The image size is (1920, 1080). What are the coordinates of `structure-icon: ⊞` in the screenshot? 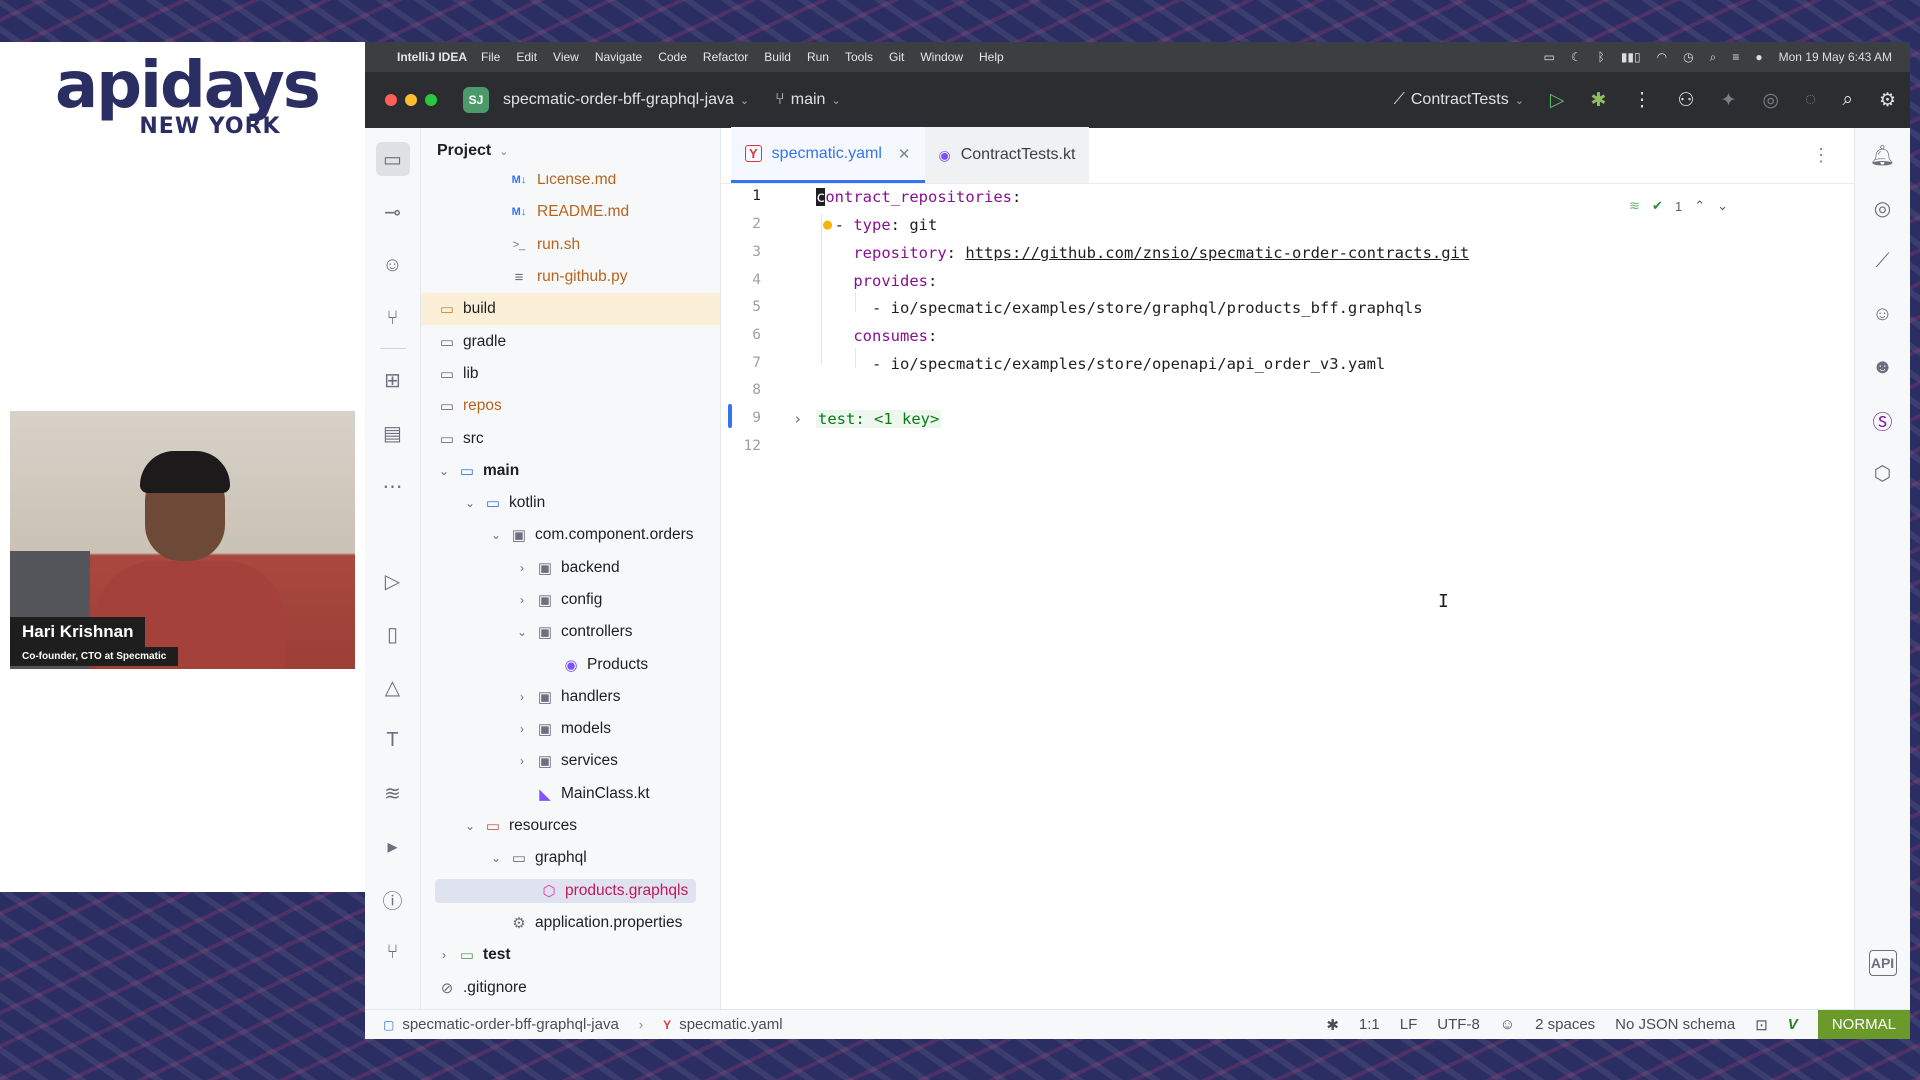 It's located at (393, 380).